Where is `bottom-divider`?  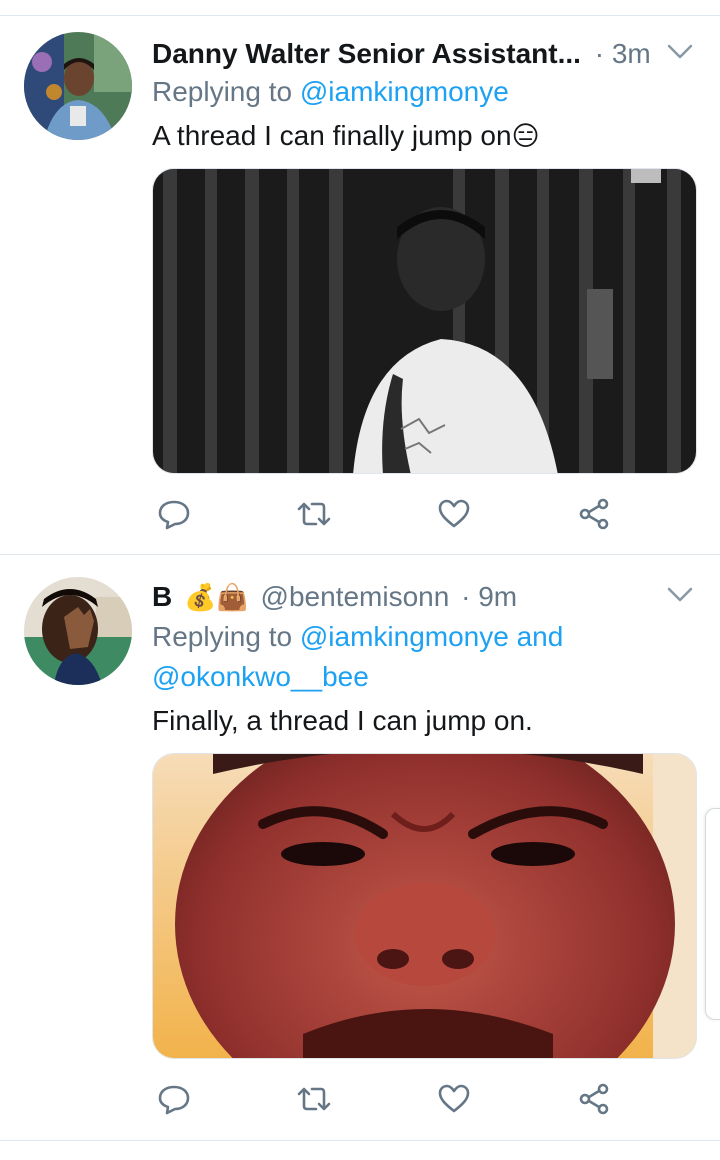 bottom-divider is located at coordinates (360, 1140).